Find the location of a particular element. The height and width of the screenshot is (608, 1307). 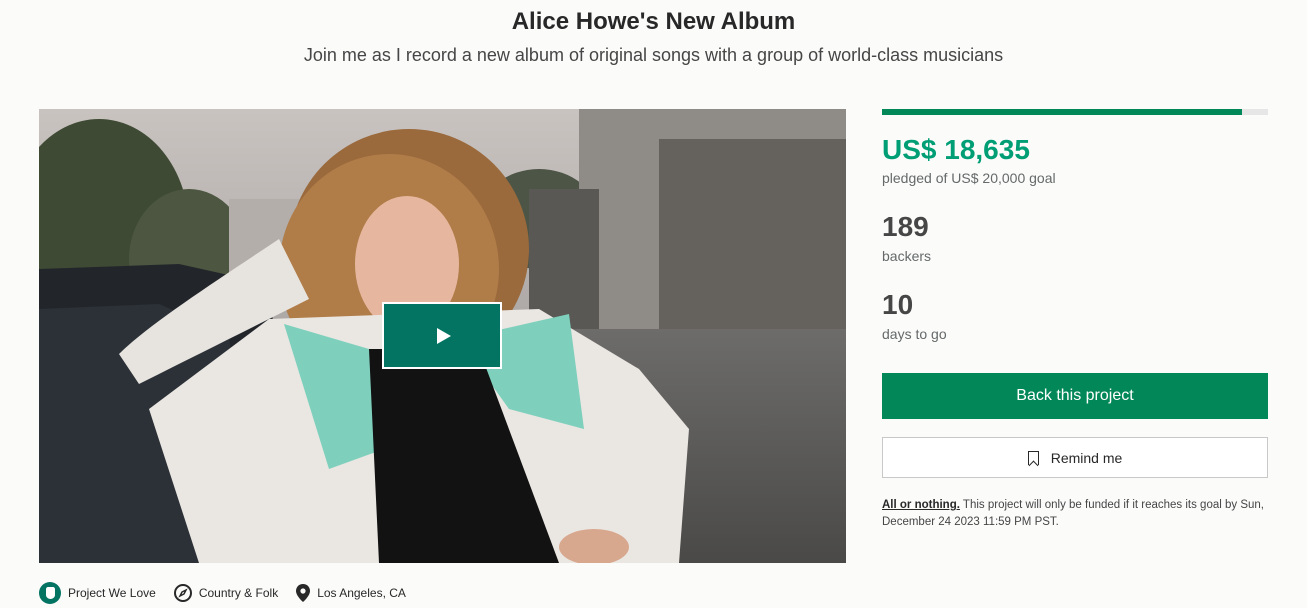

backers-count: 189 is located at coordinates (905, 226).